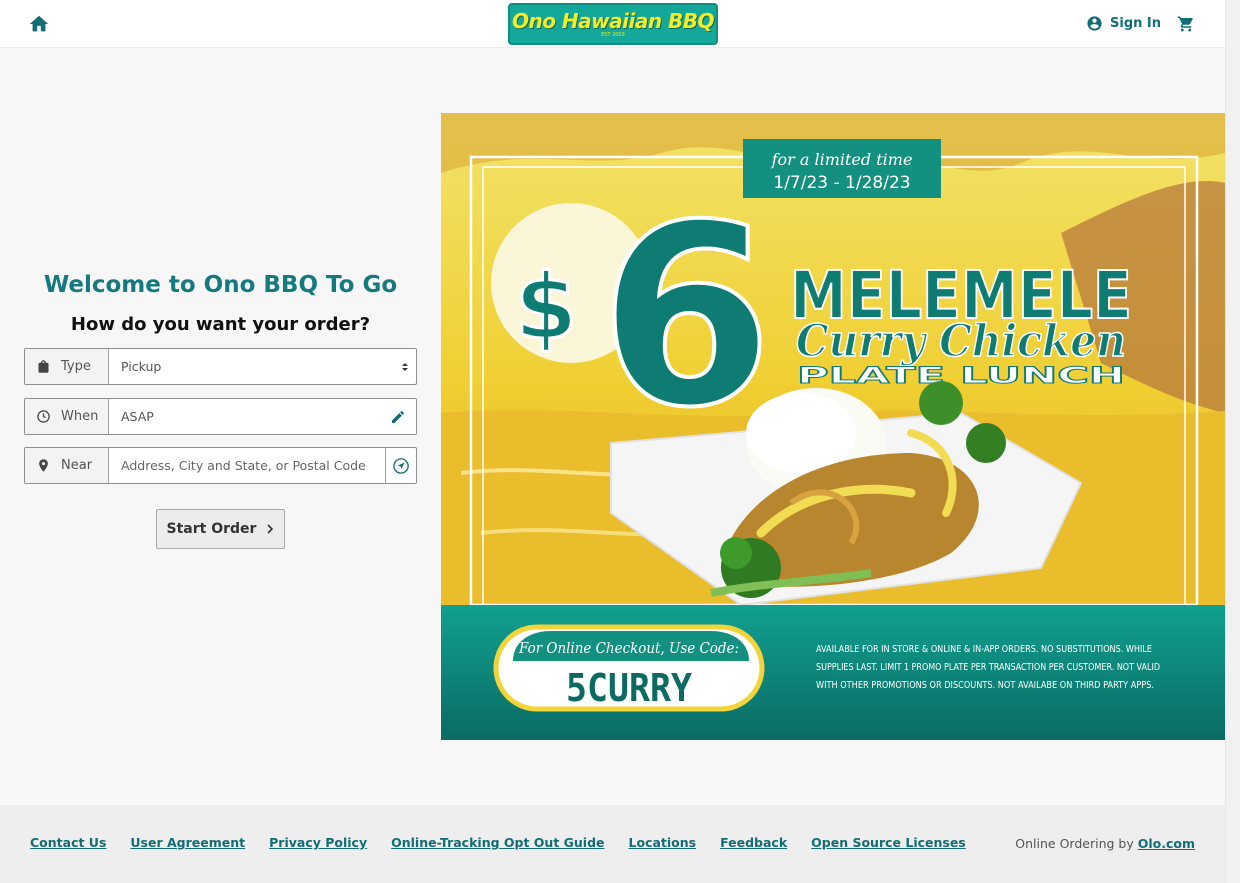 The image size is (1240, 883). I want to click on order-time-label-box: When, so click(67, 416).